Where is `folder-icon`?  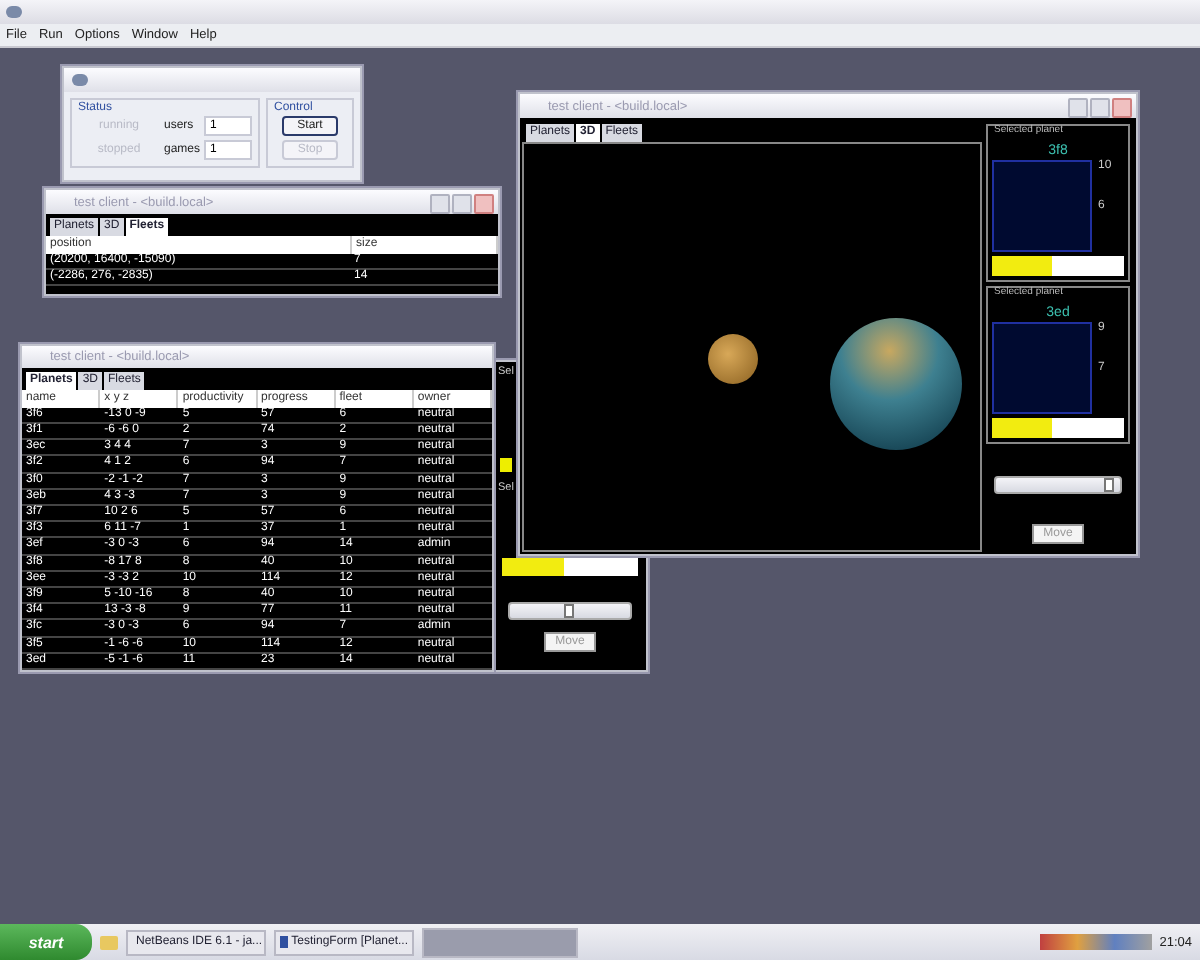
folder-icon is located at coordinates (109, 942).